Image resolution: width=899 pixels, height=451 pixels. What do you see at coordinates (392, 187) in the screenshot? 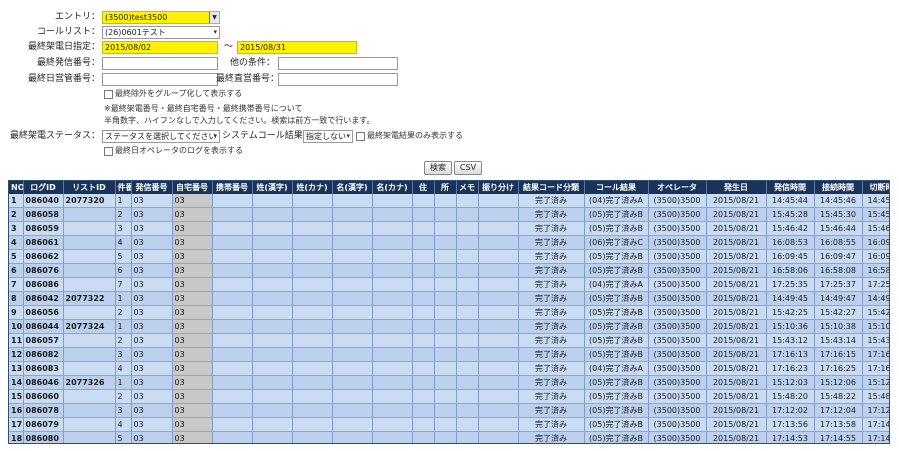
I see `header-first-name-kana: 名(カナ)` at bounding box center [392, 187].